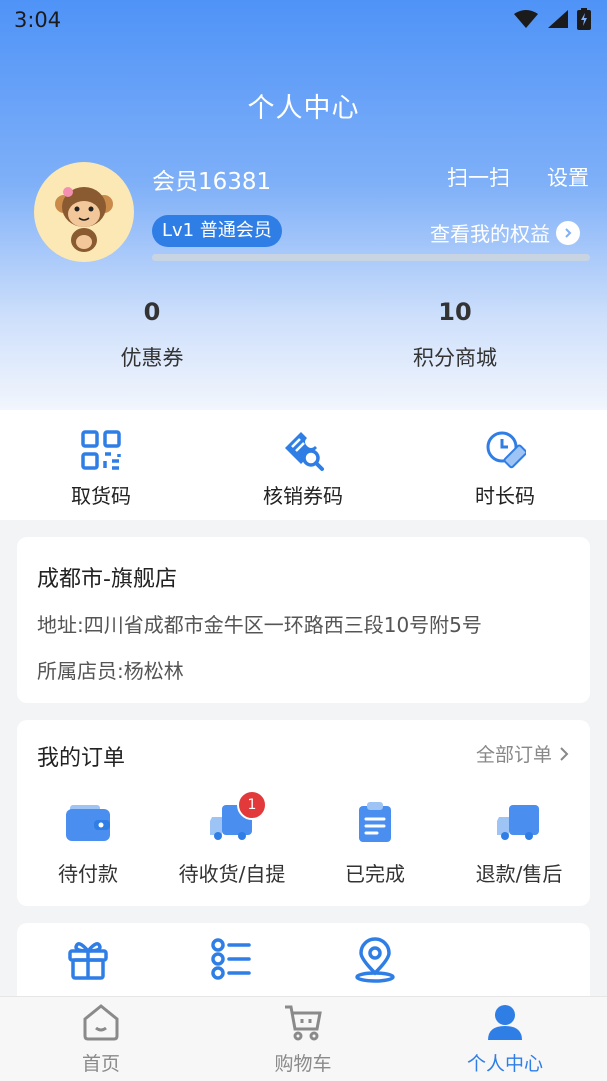 The image size is (607, 1081). I want to click on order-pending-delivery: 1 待收货/自提, so click(232, 838).